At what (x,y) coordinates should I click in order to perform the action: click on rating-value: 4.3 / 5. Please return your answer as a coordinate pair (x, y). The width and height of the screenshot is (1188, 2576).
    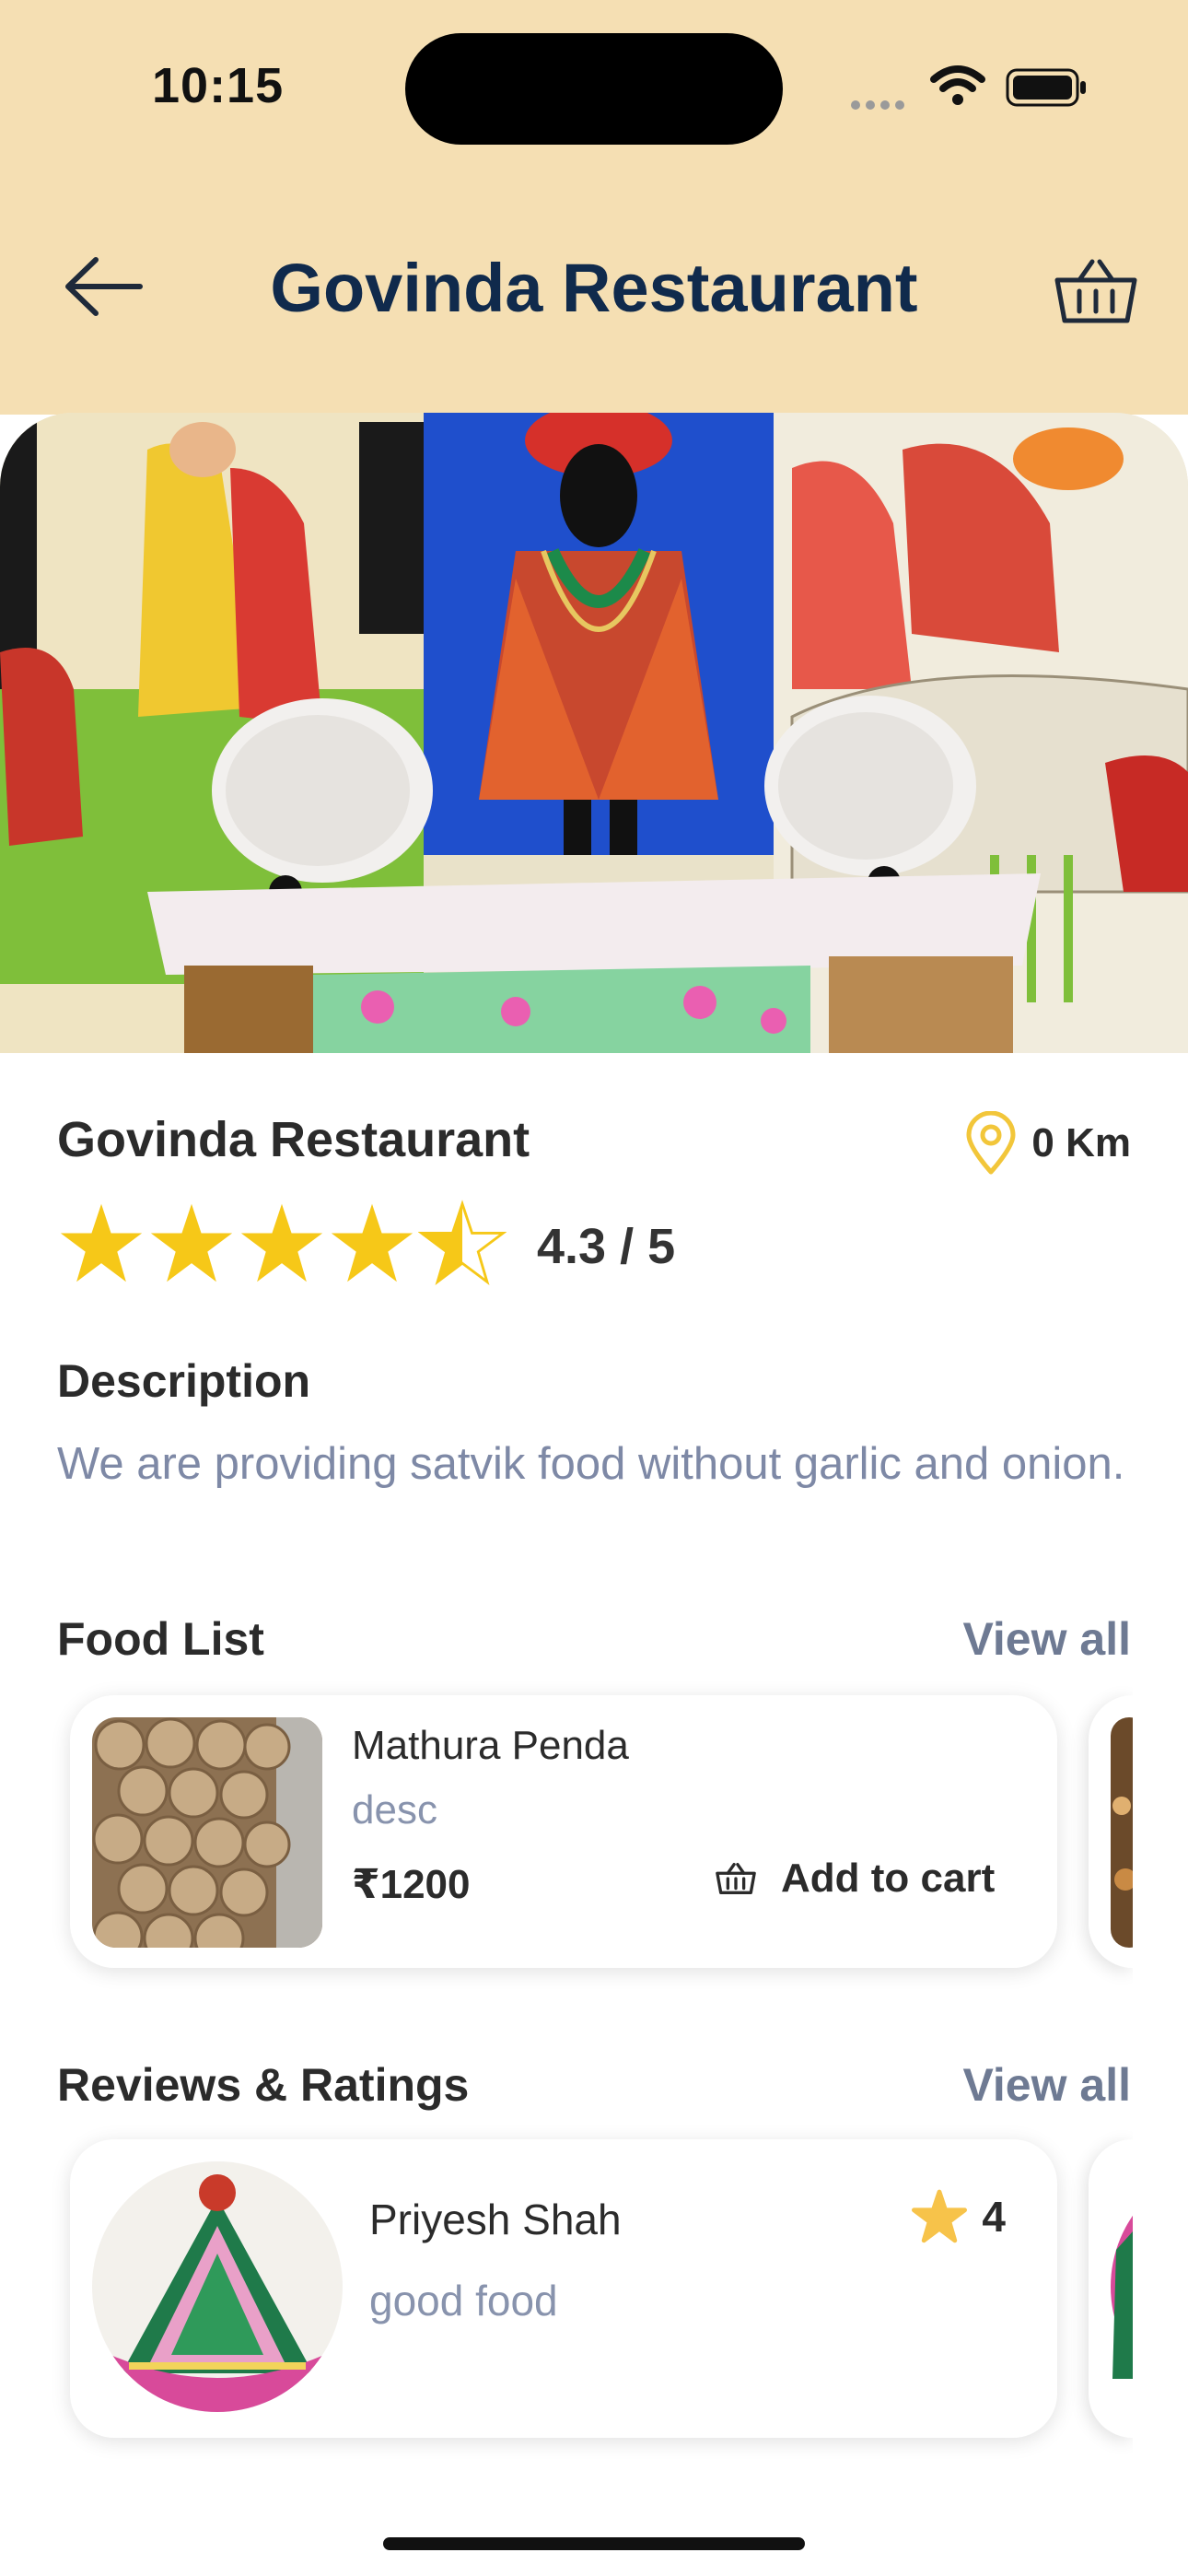
    Looking at the image, I should click on (606, 1246).